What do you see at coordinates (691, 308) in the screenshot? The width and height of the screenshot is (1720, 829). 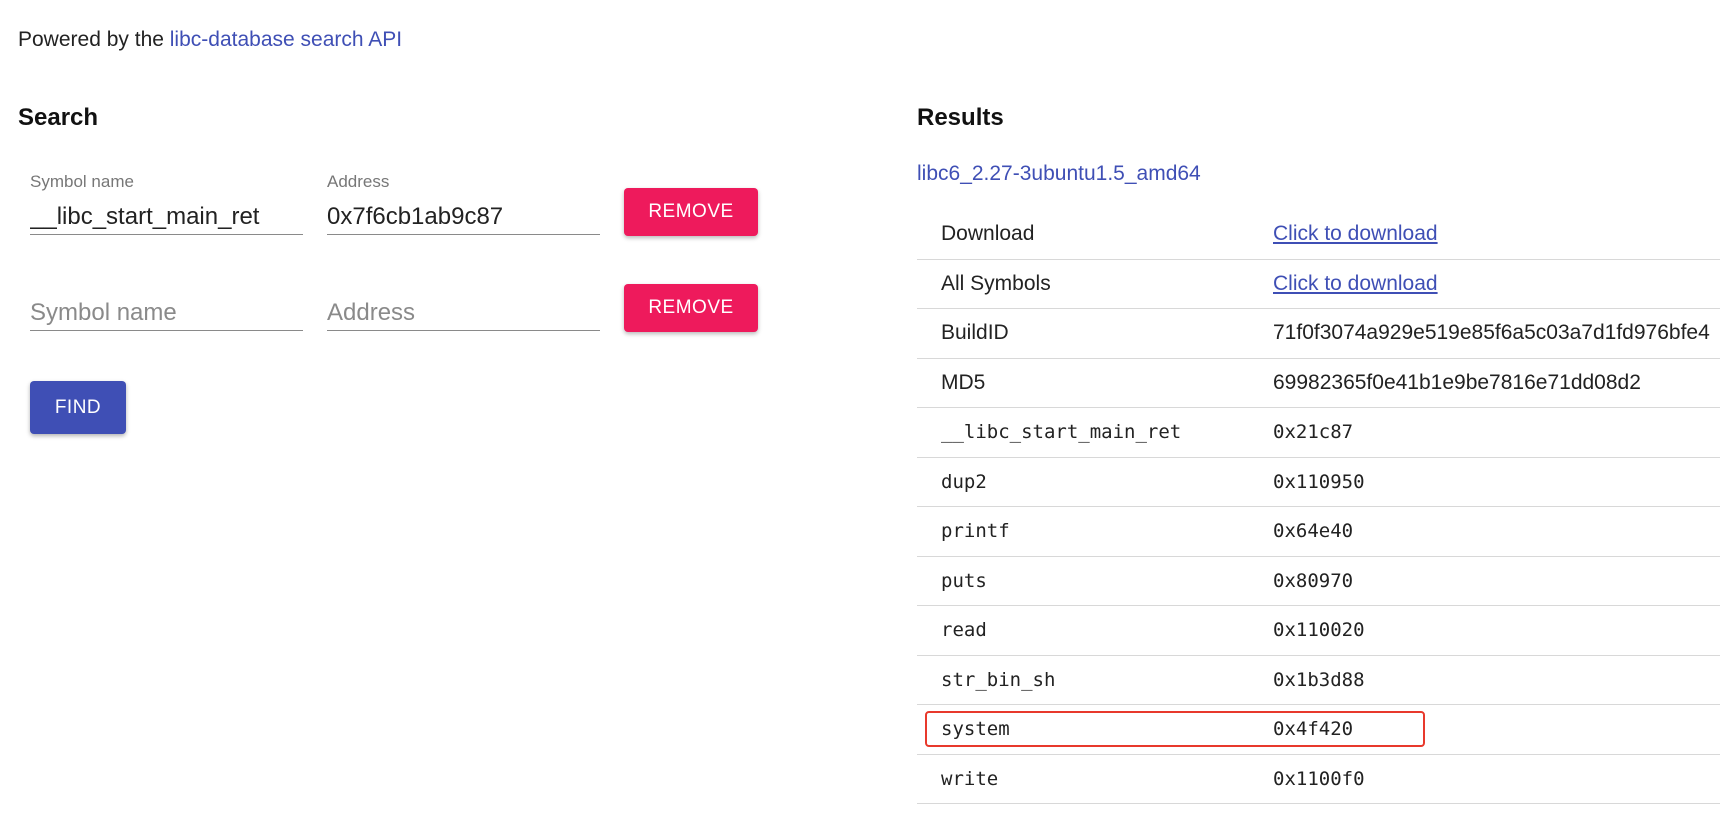 I see `remove-button-2: REMOVE` at bounding box center [691, 308].